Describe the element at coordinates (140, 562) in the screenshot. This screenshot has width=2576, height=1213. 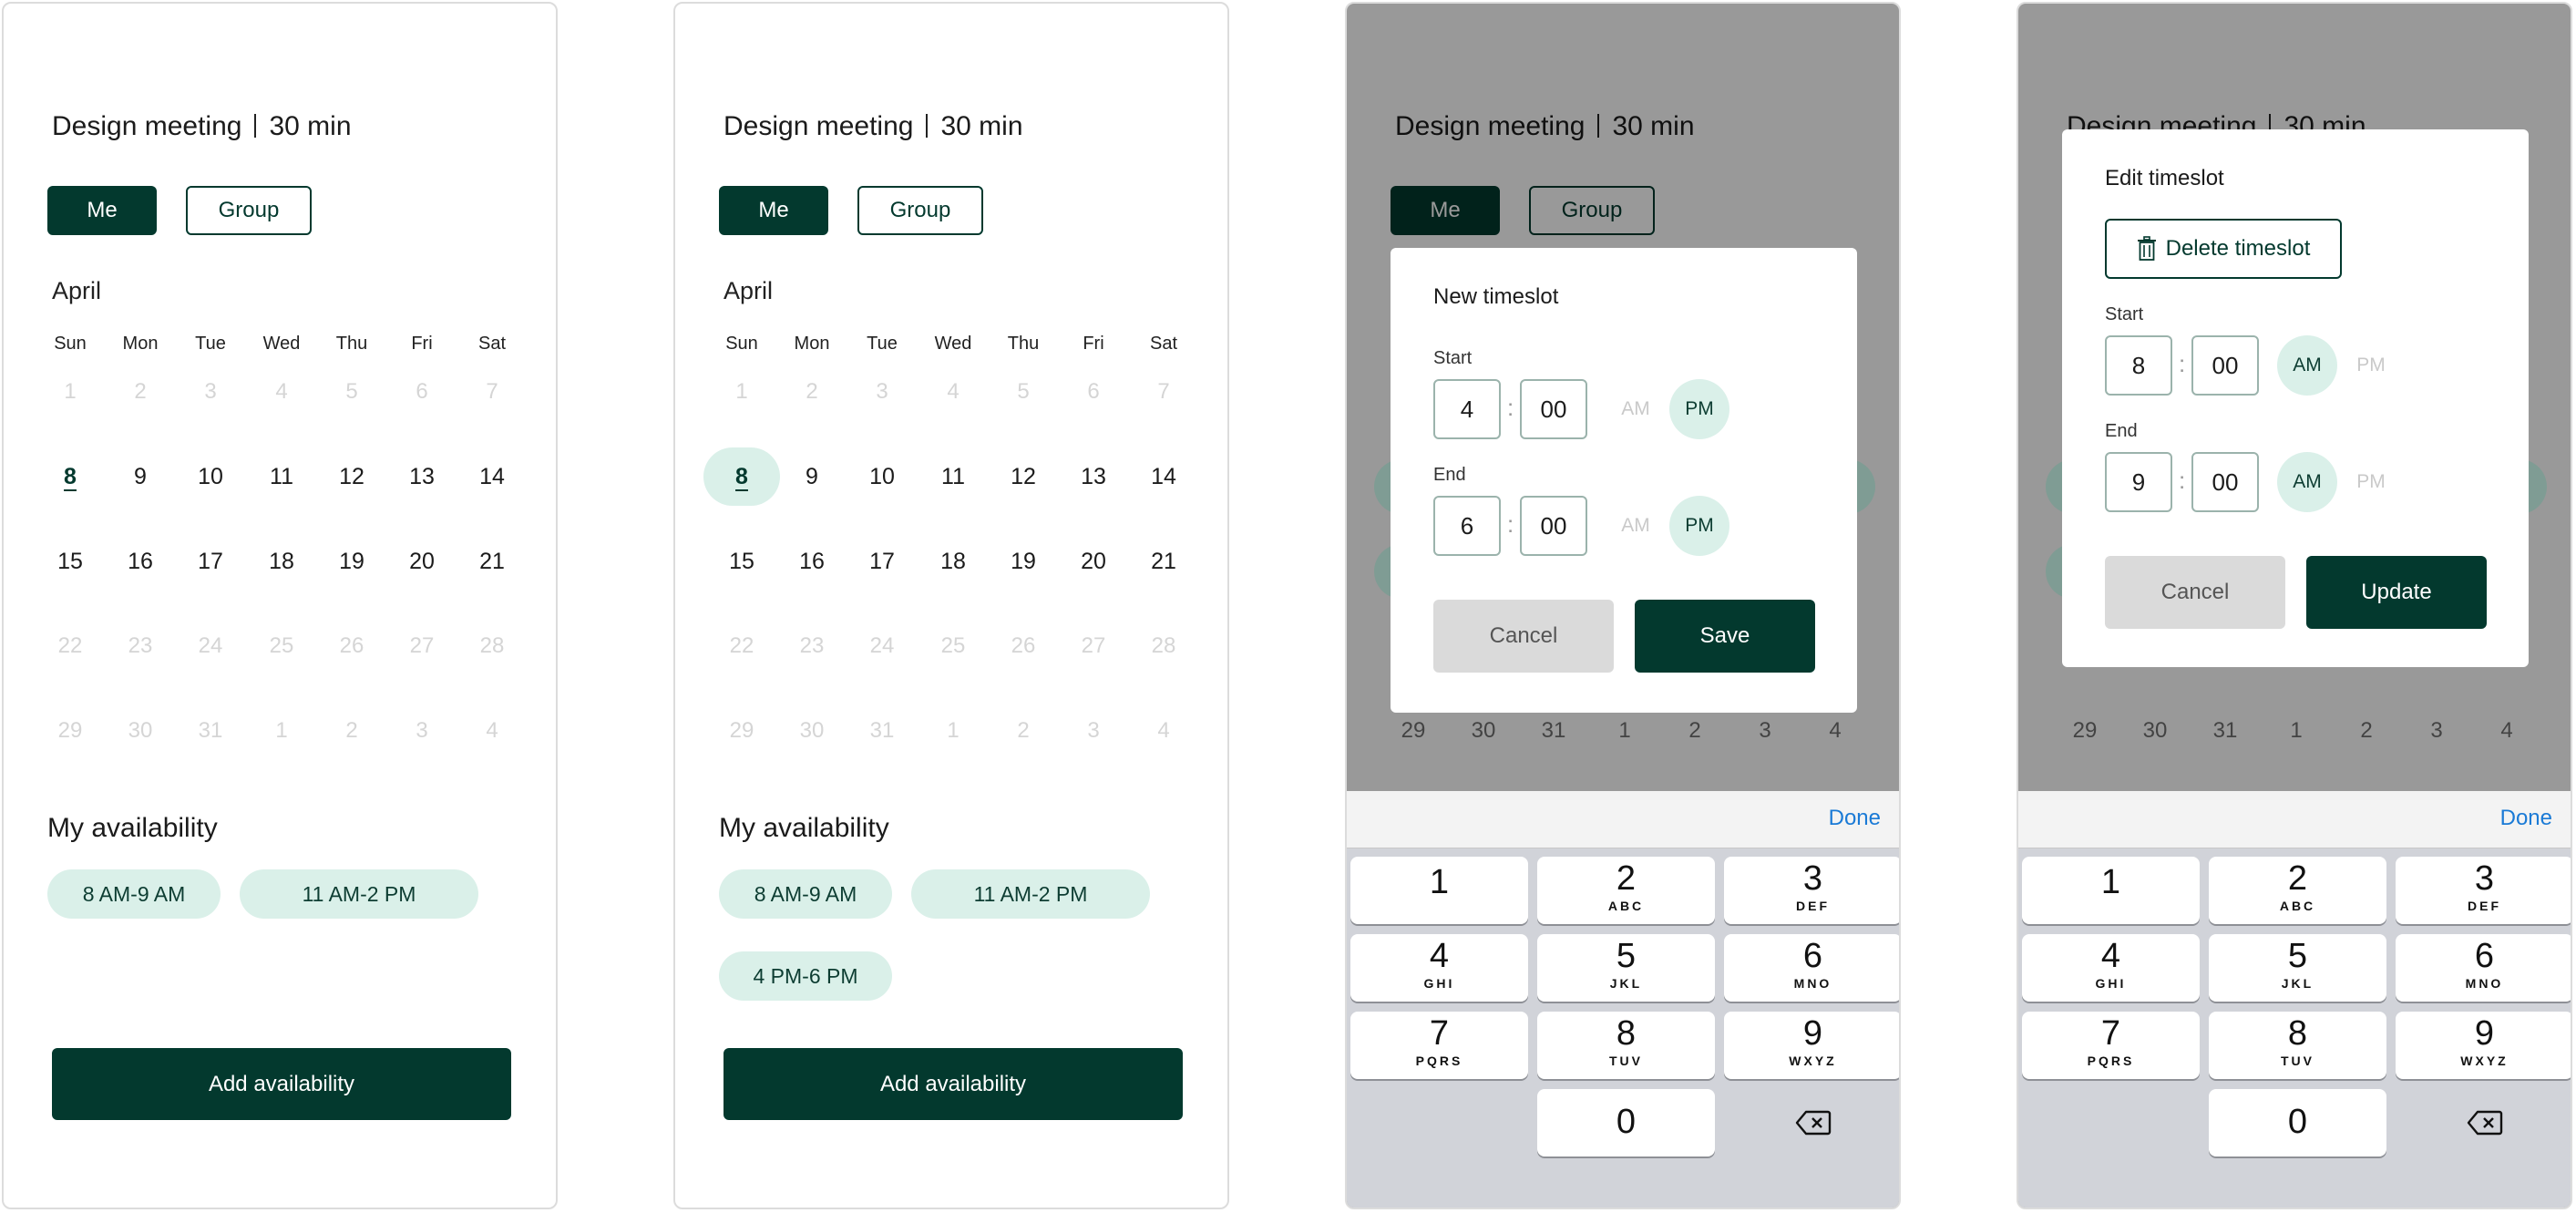
I see `calendar-day: 16` at that location.